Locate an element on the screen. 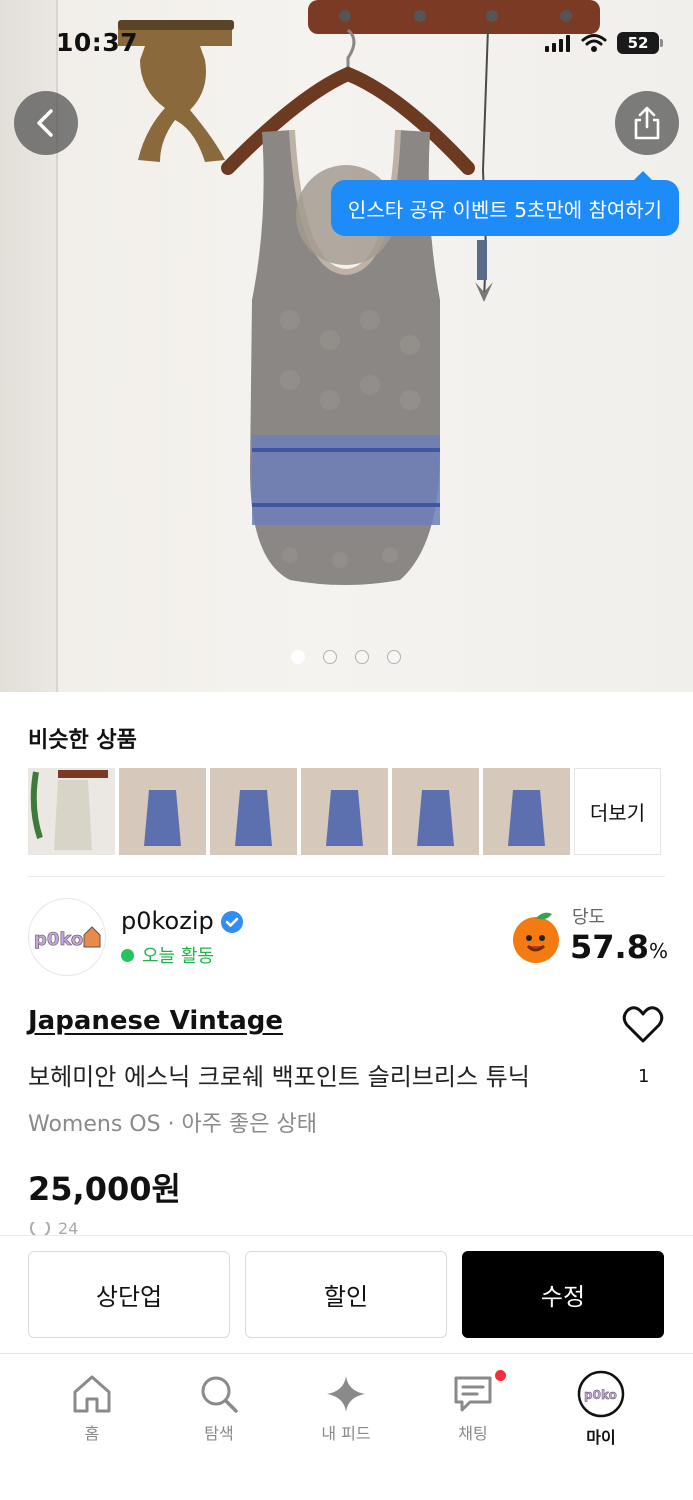 Image resolution: width=693 pixels, height=1500 pixels. share-button is located at coordinates (647, 123).